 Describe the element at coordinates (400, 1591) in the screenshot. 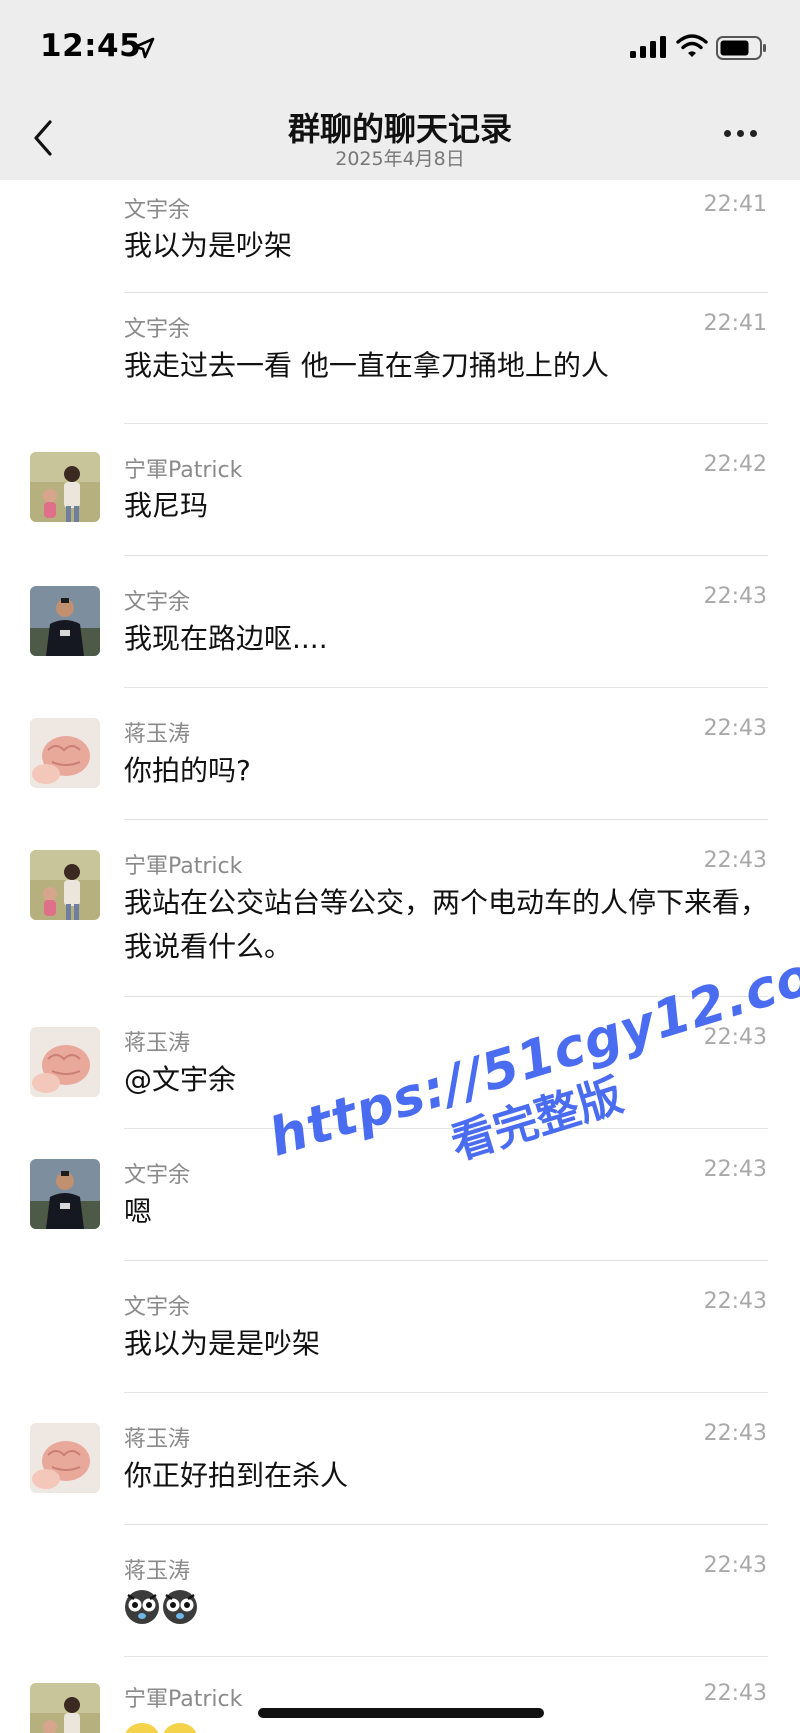

I see `list-item: 蒋玉涛 22:43` at that location.